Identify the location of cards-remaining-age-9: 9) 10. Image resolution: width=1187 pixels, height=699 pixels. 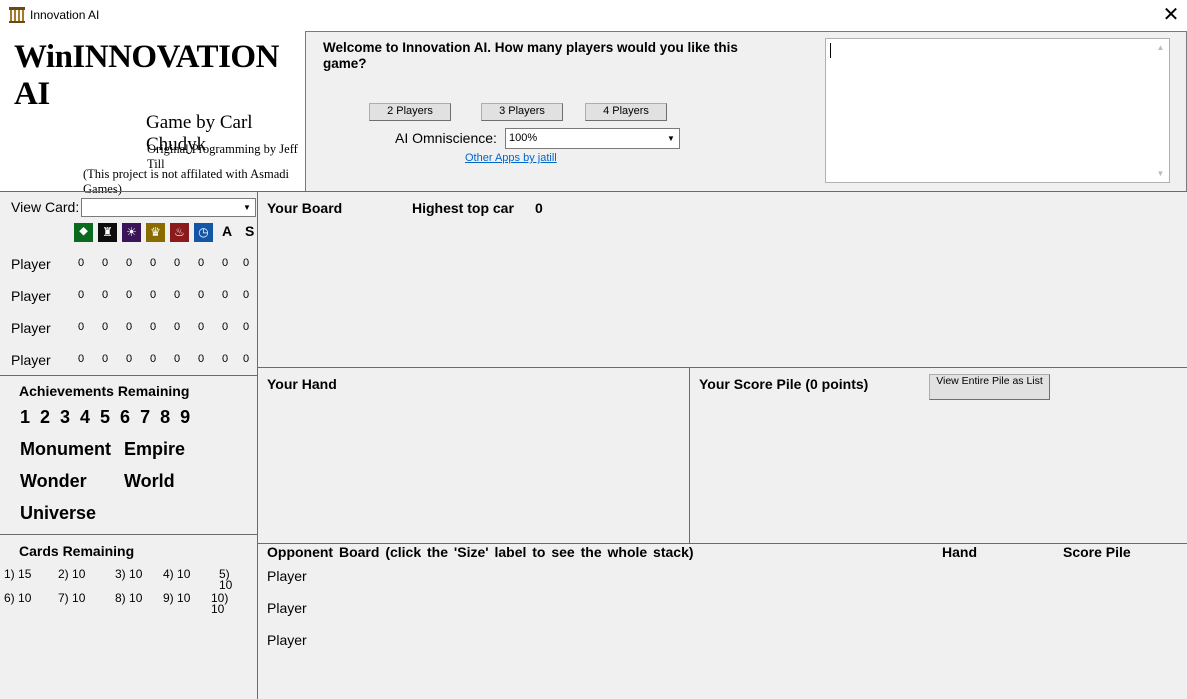
(177, 598).